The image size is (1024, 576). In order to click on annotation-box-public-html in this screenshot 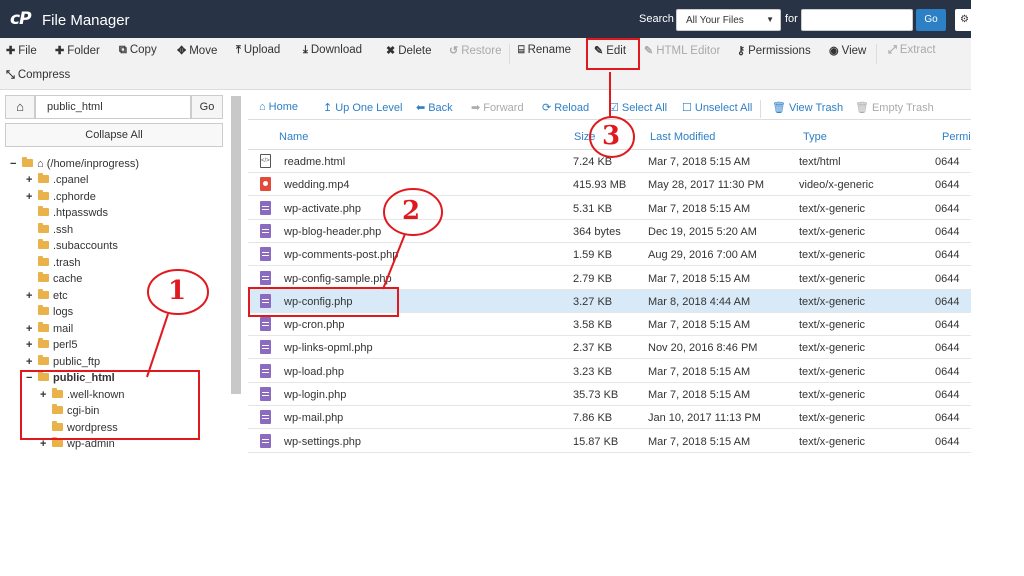, I will do `click(110, 405)`.